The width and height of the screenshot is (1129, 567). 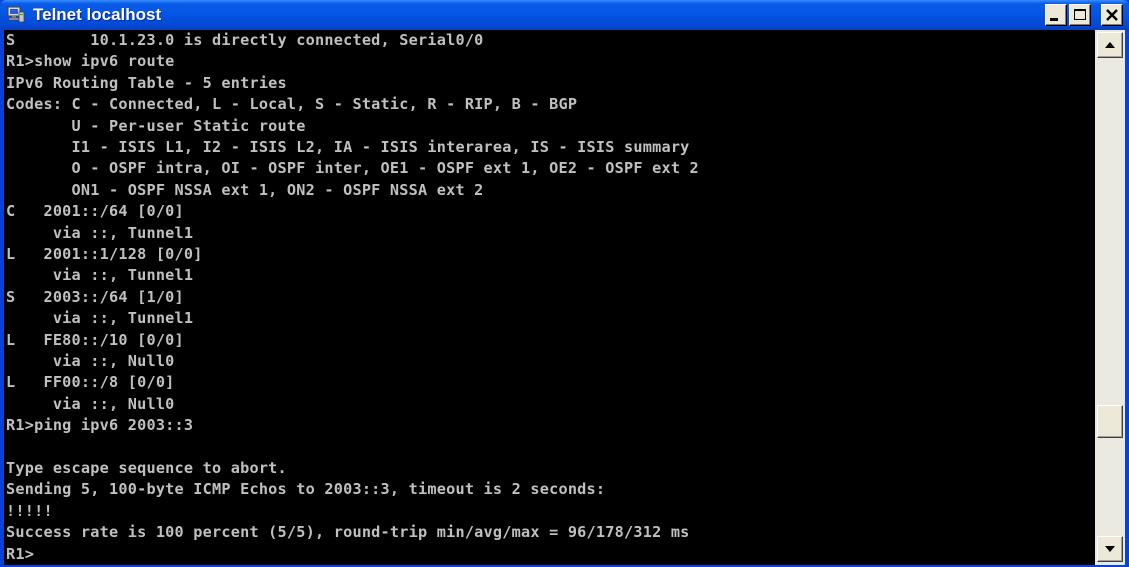 I want to click on minimize-icon, so click(x=1054, y=19).